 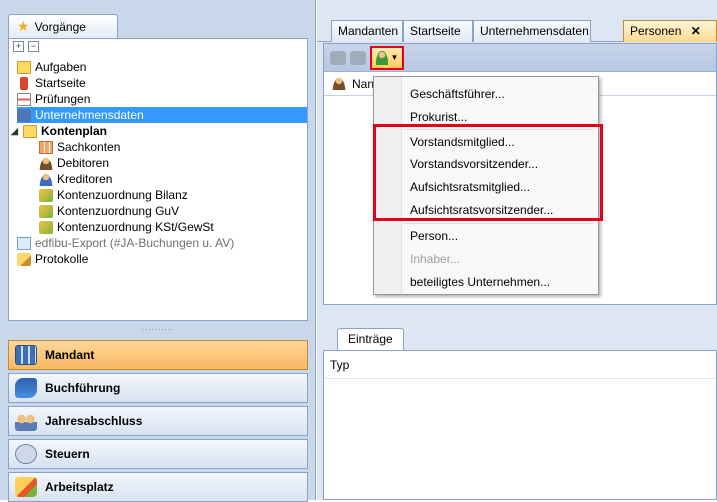 What do you see at coordinates (33, 46) in the screenshot?
I see `collapse-all-icon: −` at bounding box center [33, 46].